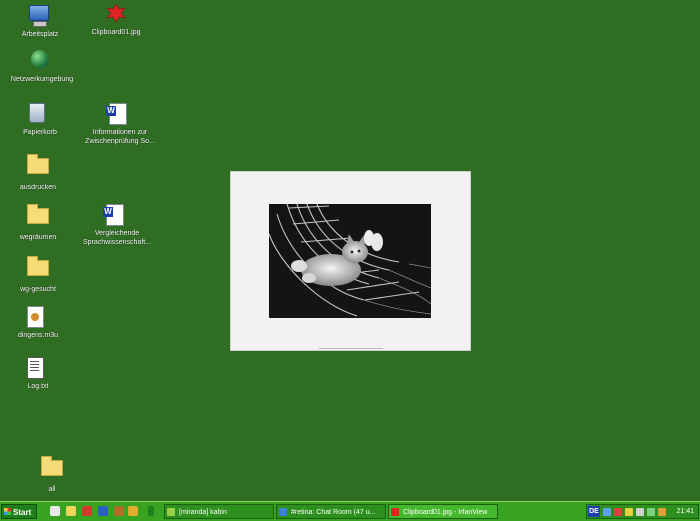  I want to click on network-tray-icon, so click(607, 512).